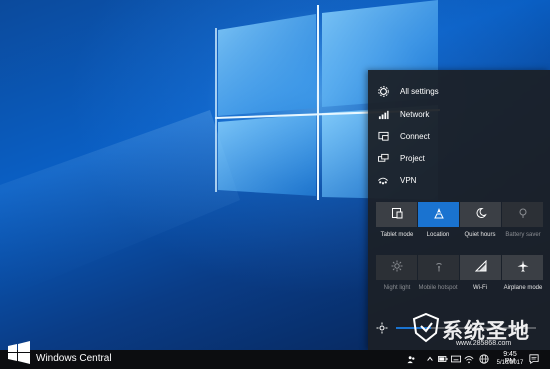 The image size is (550, 369). I want to click on menu-item-all-settings: All settings, so click(459, 91).